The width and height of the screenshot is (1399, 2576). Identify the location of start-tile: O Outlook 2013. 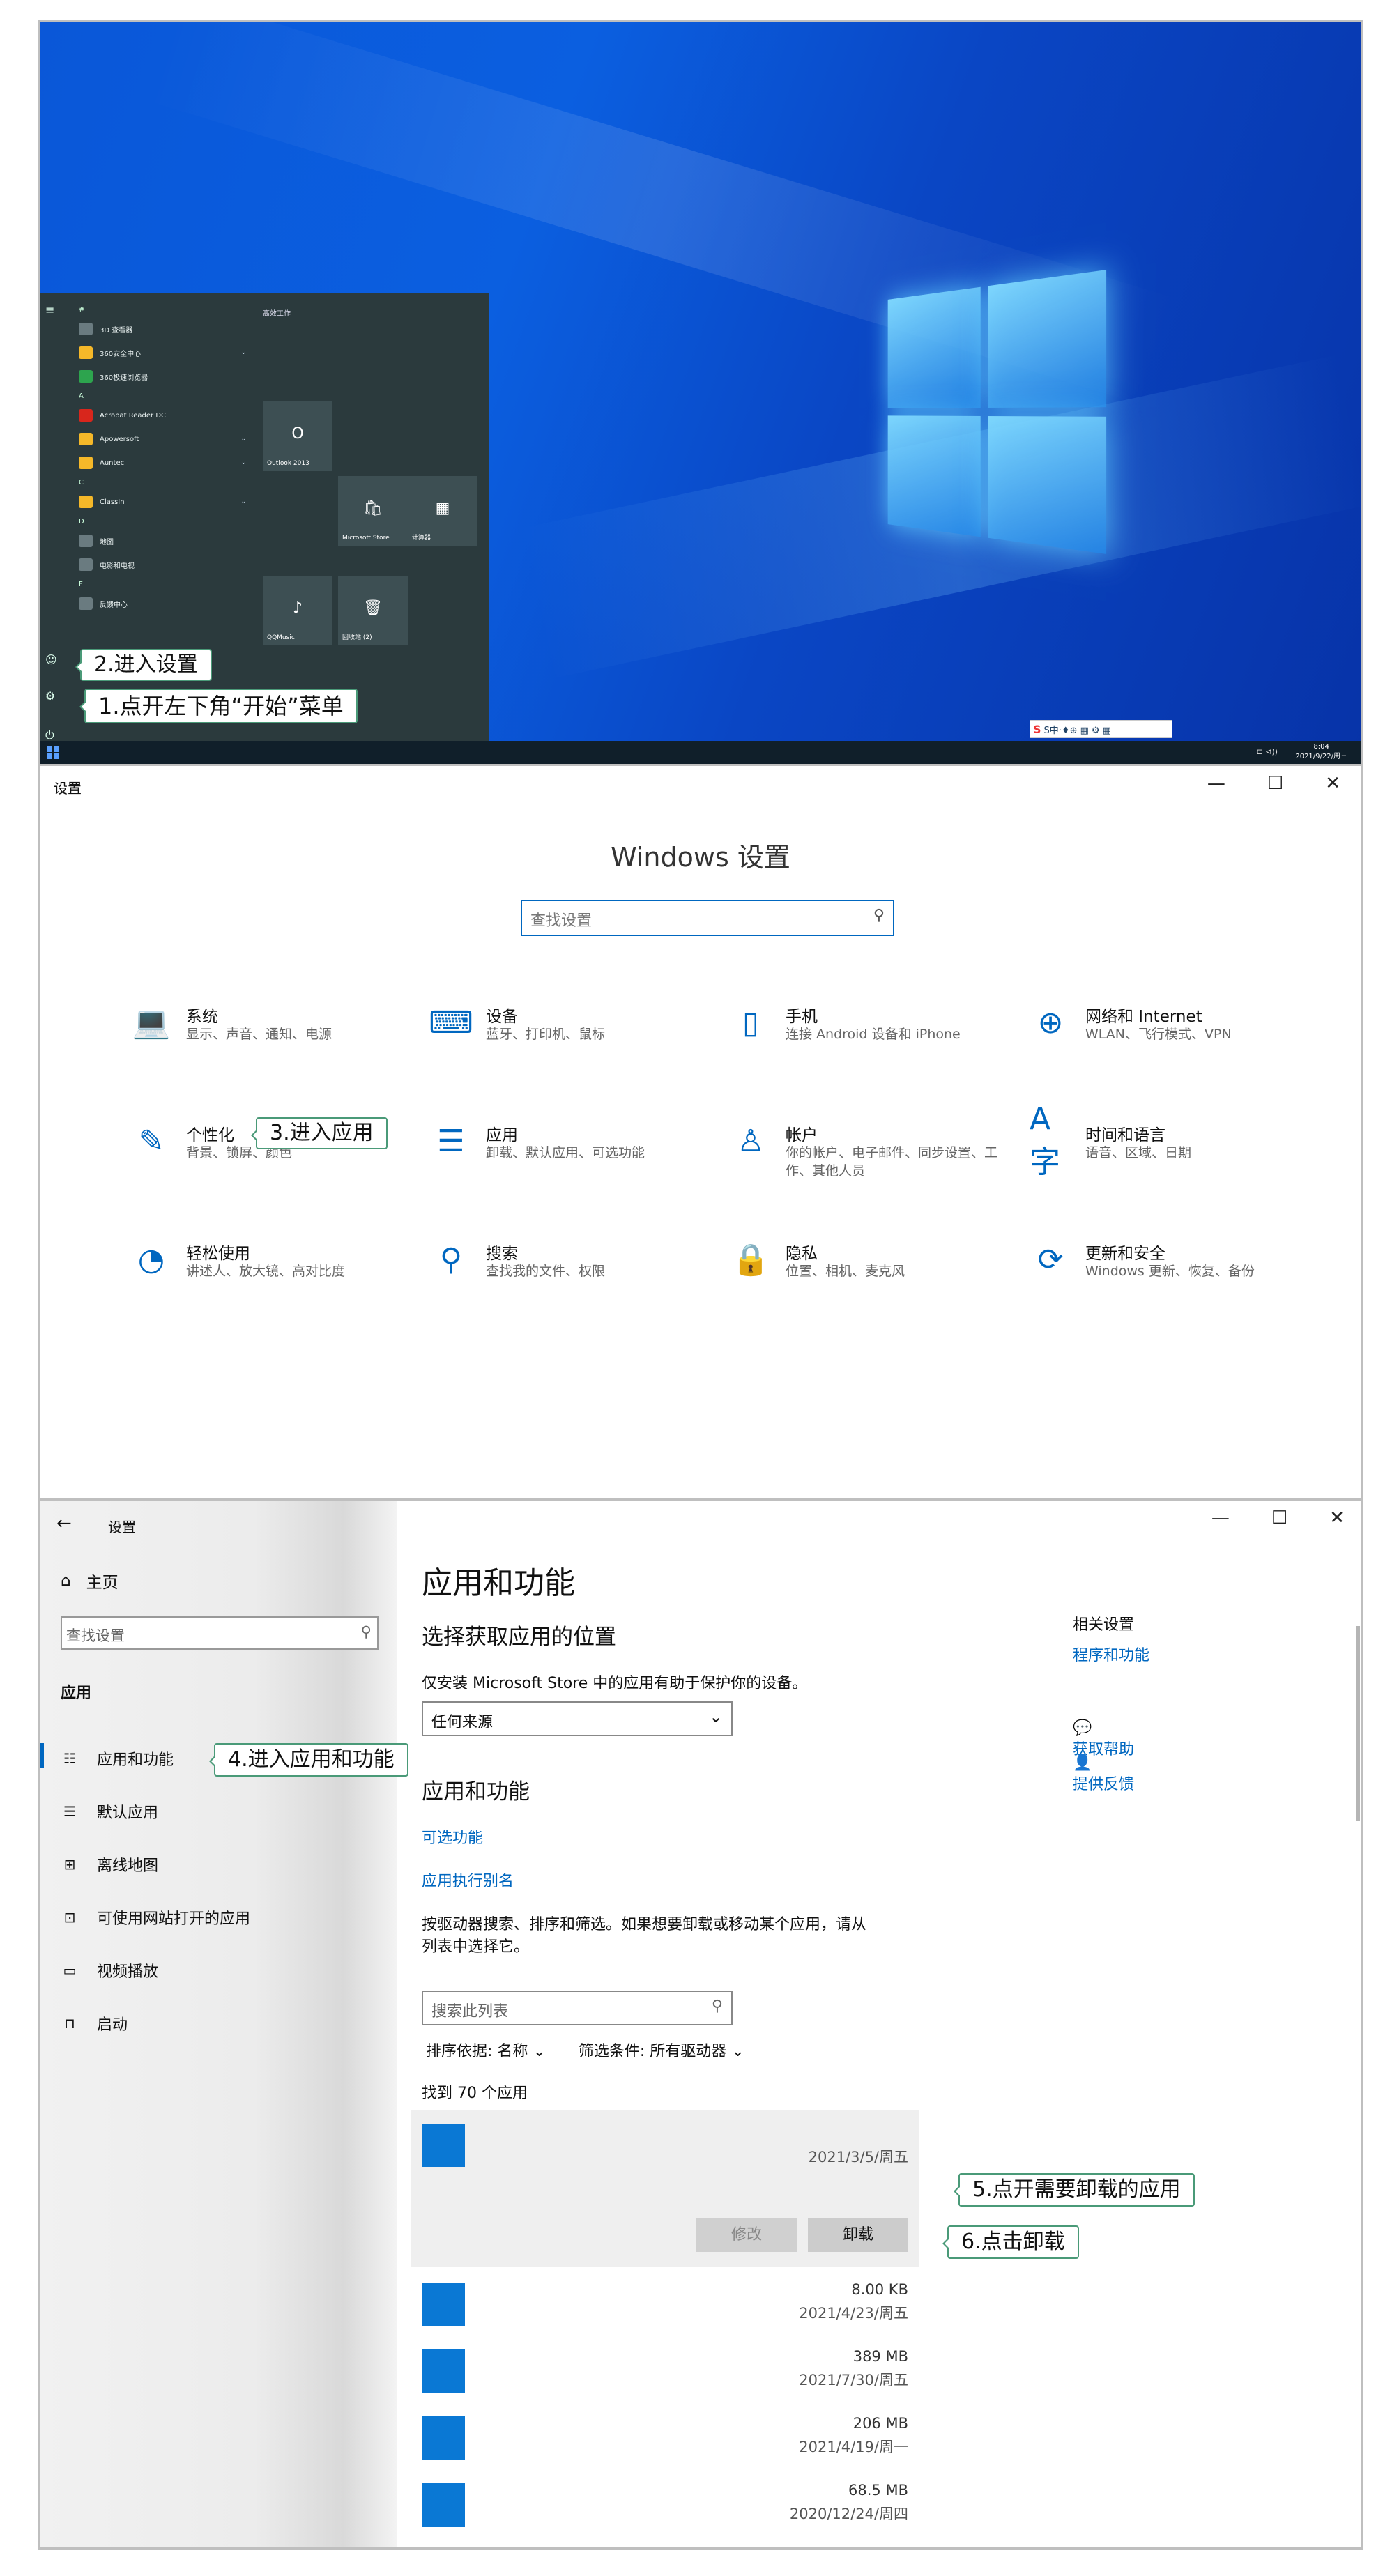
(297, 436).